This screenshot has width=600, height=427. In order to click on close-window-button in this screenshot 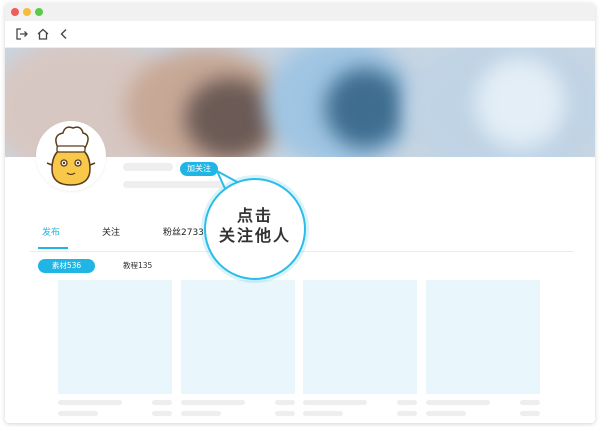, I will do `click(15, 12)`.